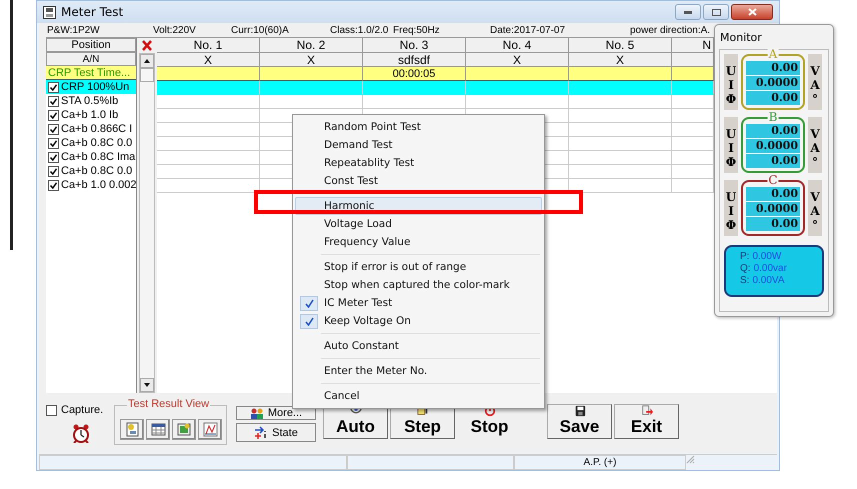  Describe the element at coordinates (671, 30) in the screenshot. I see `info-text: power direction:A.` at that location.